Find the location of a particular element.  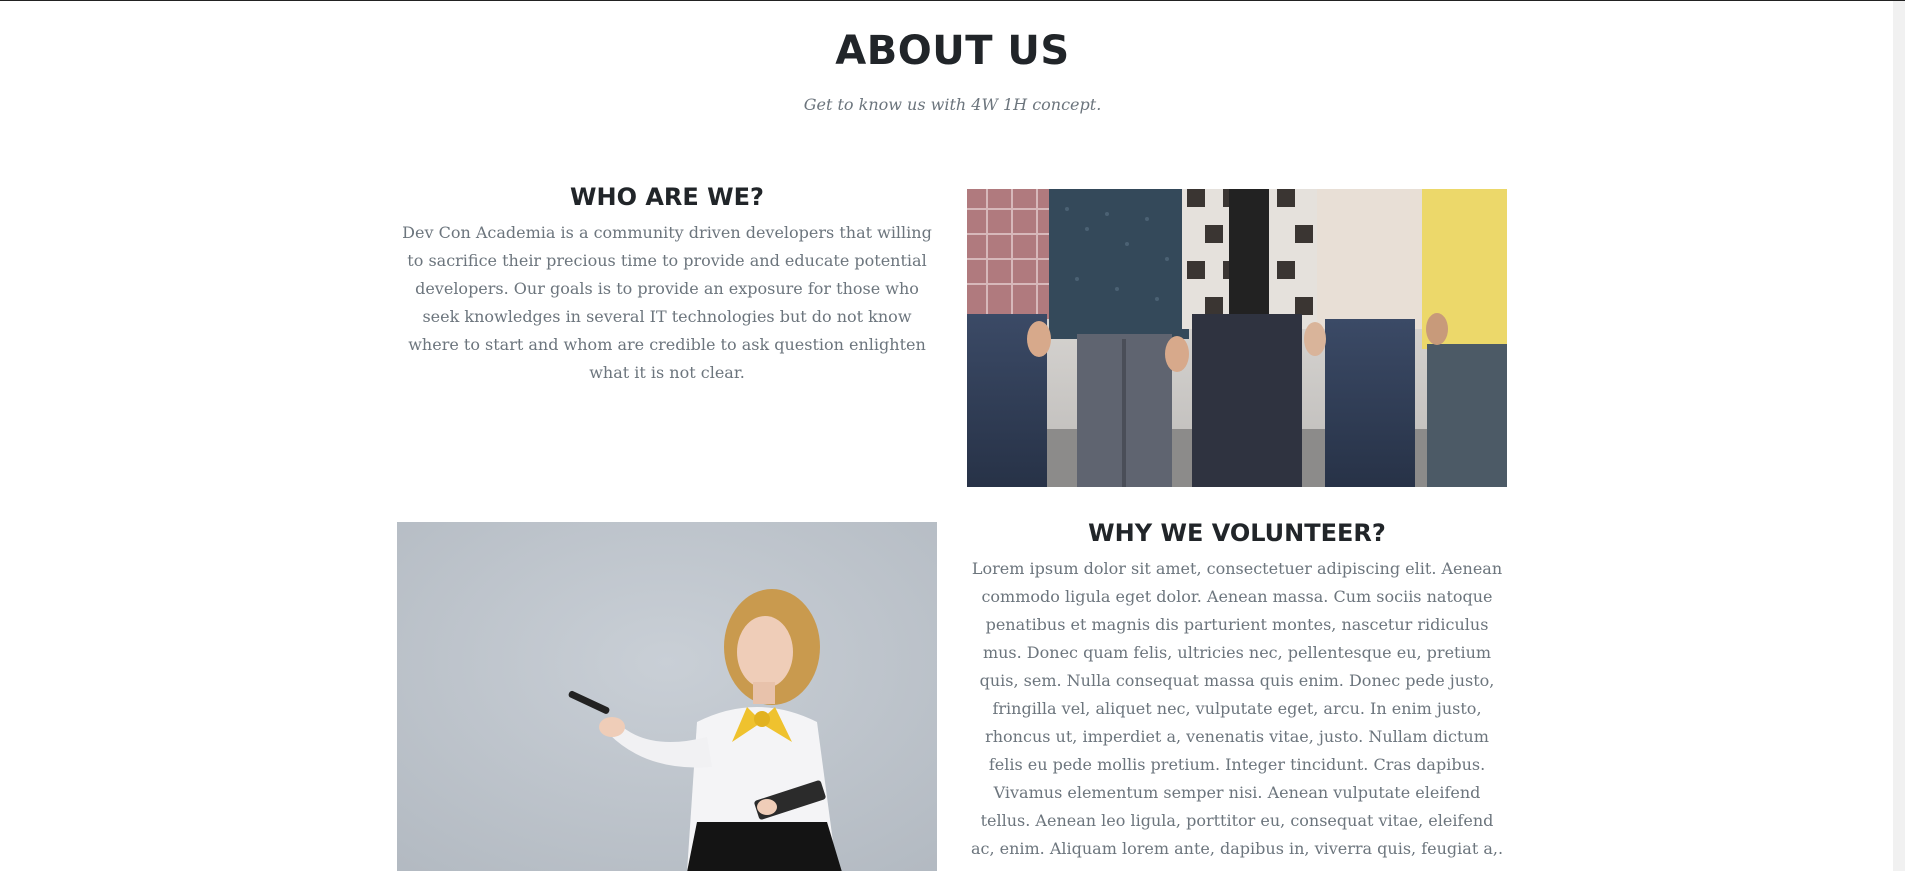

page-subtitle: Get to know us with 4W 1H concept. is located at coordinates (952, 104).